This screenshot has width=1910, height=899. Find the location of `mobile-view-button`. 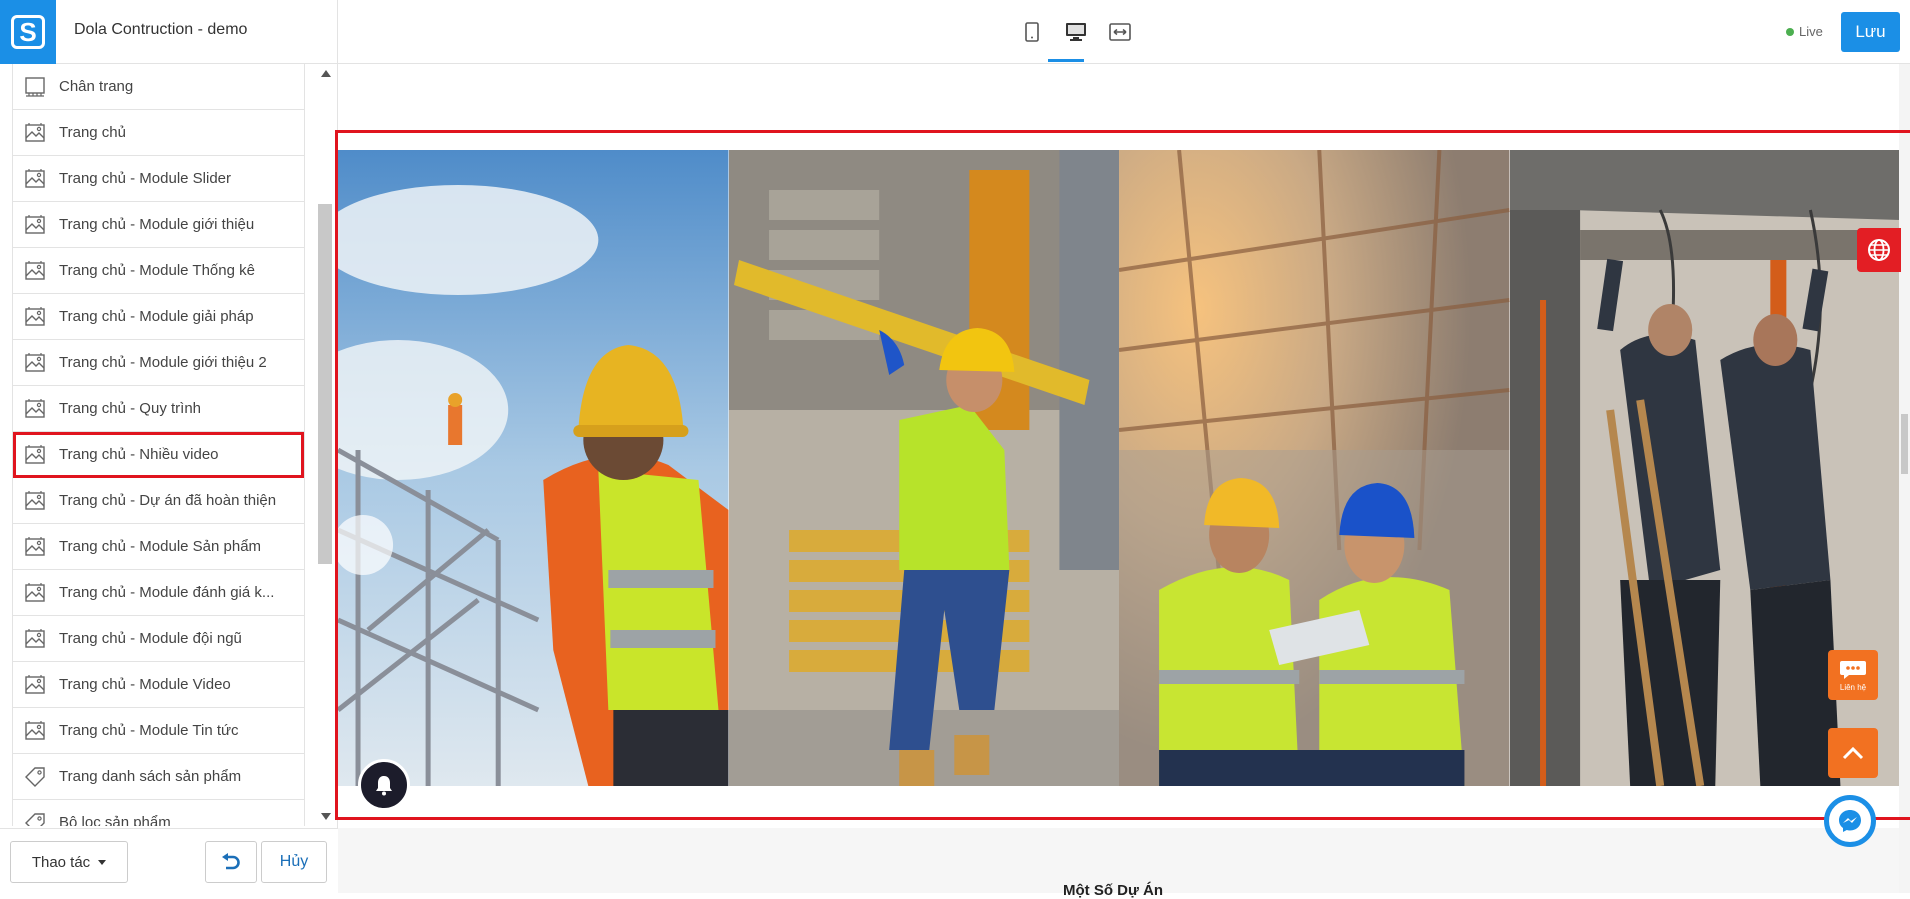

mobile-view-button is located at coordinates (1032, 32).